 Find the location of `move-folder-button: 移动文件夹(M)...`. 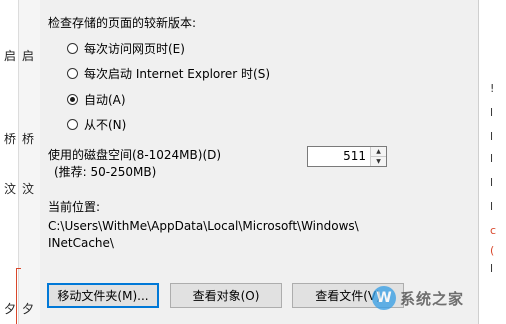

move-folder-button: 移动文件夹(M)... is located at coordinates (103, 295).